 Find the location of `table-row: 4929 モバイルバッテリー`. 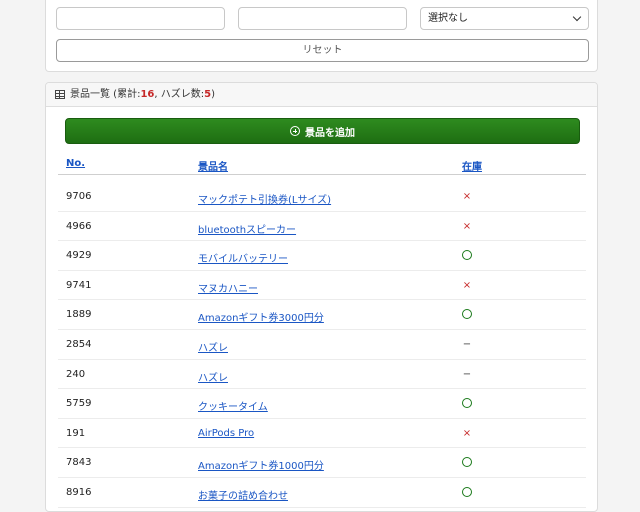

table-row: 4929 モバイルバッテリー is located at coordinates (322, 256).